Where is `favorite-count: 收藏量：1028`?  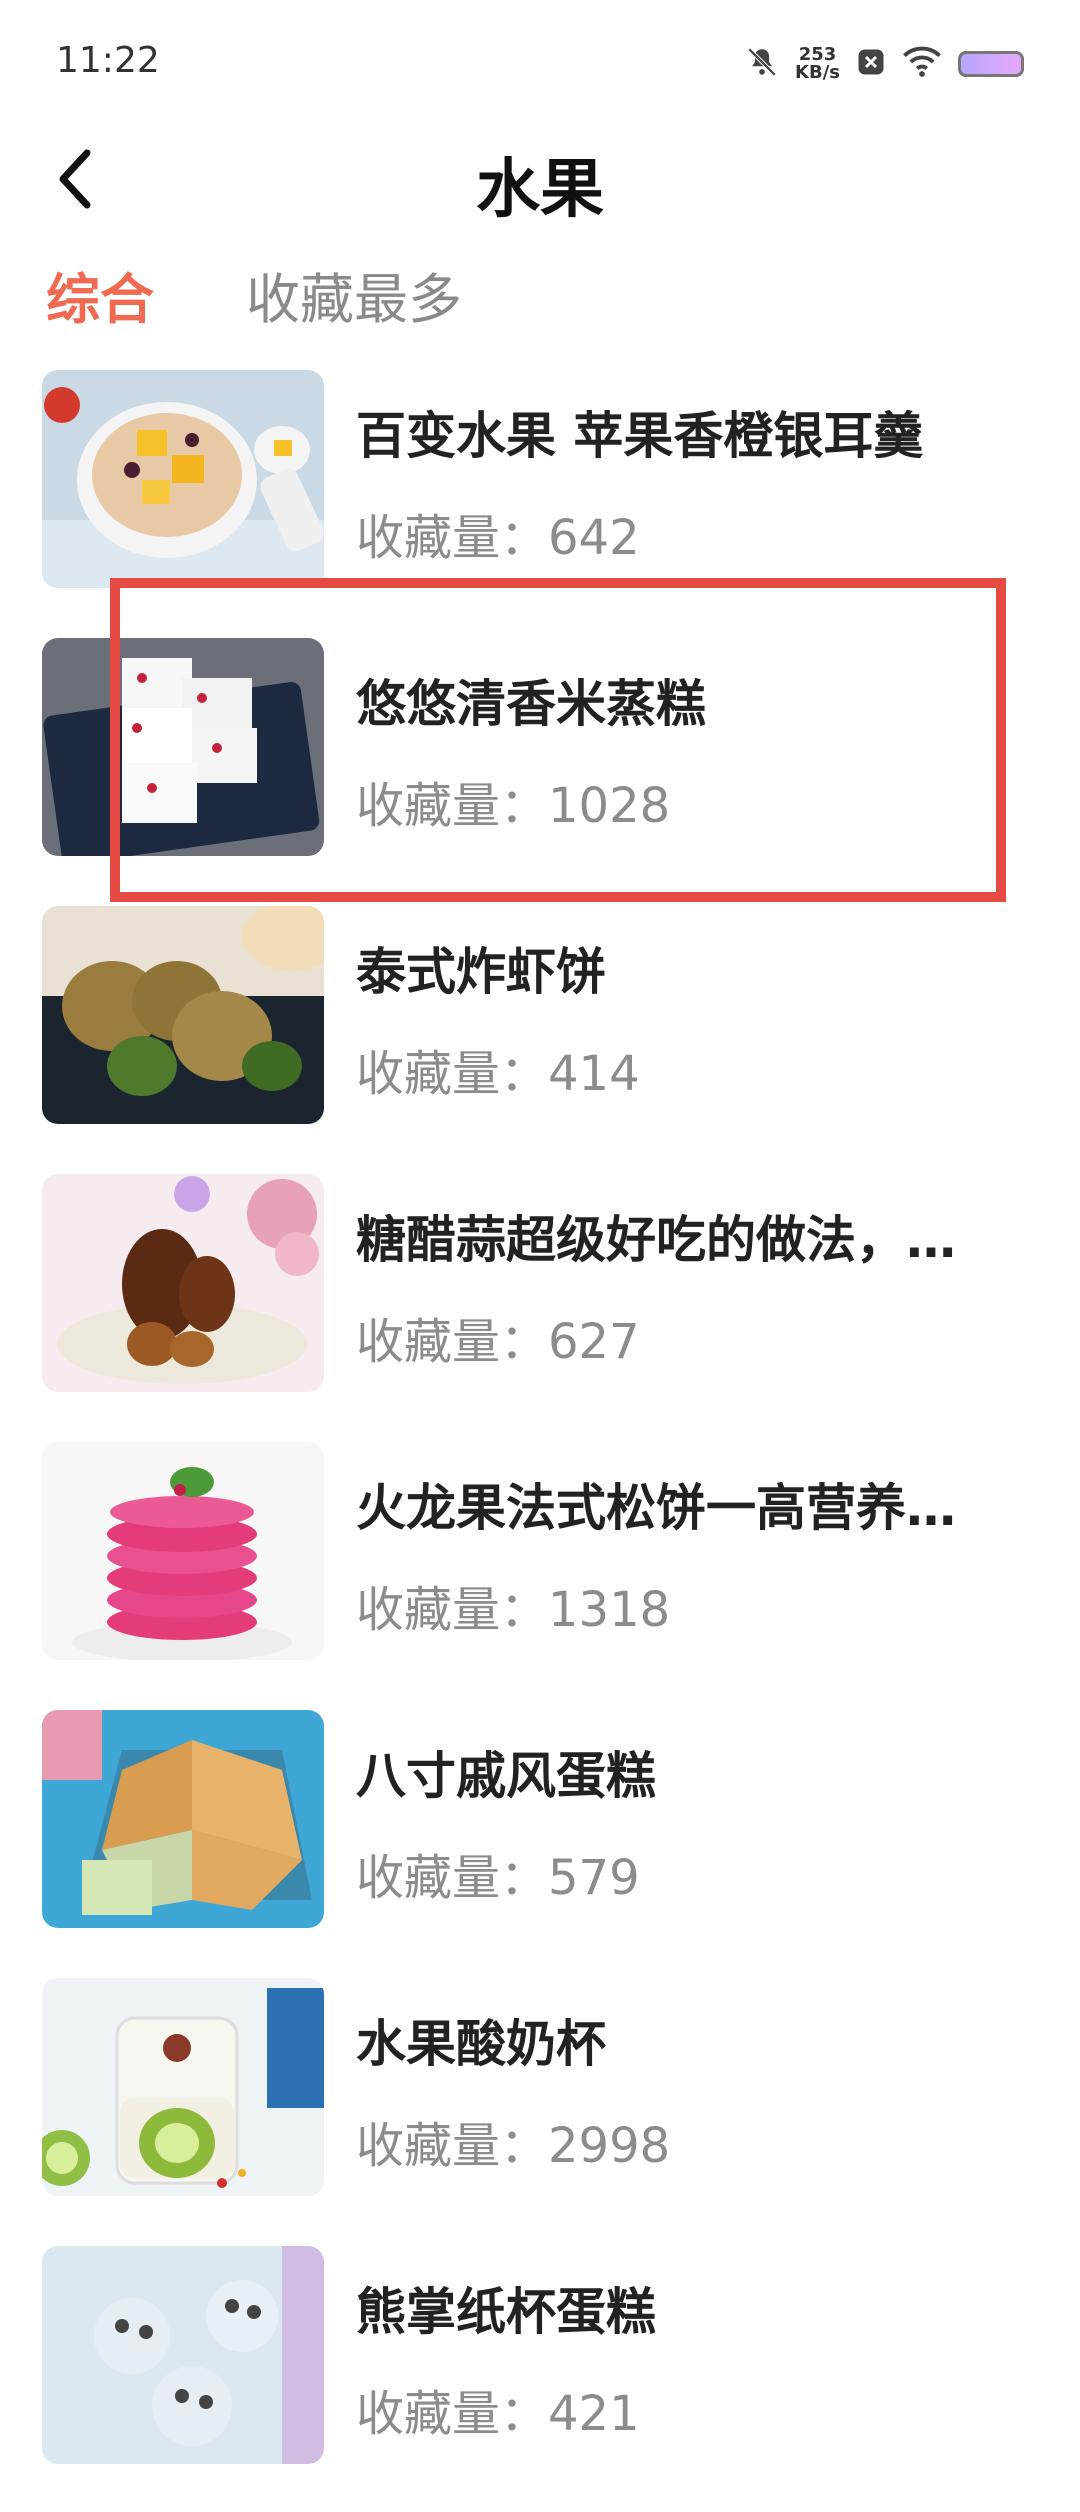 favorite-count: 收藏量：1028 is located at coordinates (513, 801).